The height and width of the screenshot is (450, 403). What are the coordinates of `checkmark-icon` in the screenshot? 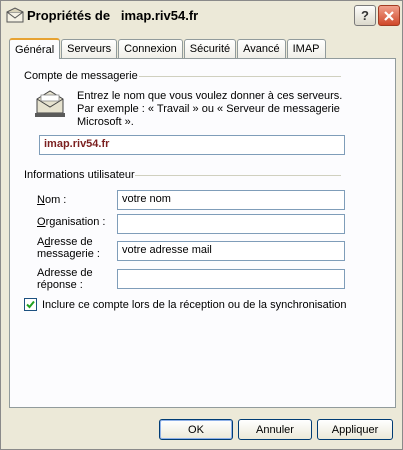 It's located at (30, 304).